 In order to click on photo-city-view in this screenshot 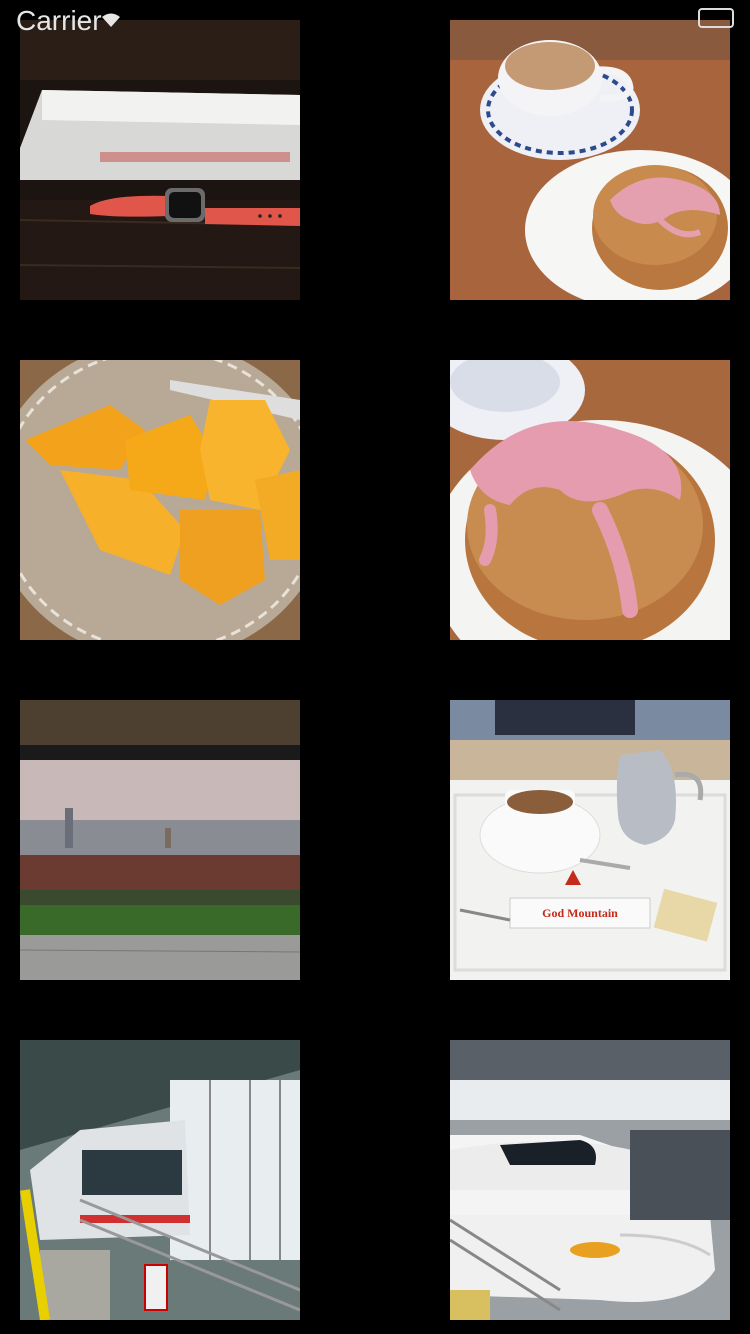, I will do `click(160, 840)`.